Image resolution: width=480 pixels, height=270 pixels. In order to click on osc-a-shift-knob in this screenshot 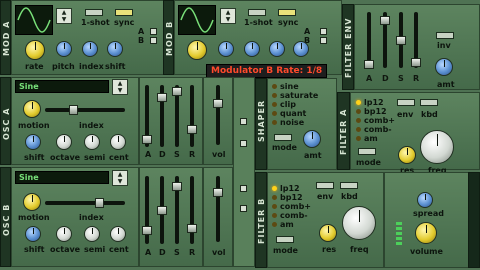, I will do `click(33, 142)`.